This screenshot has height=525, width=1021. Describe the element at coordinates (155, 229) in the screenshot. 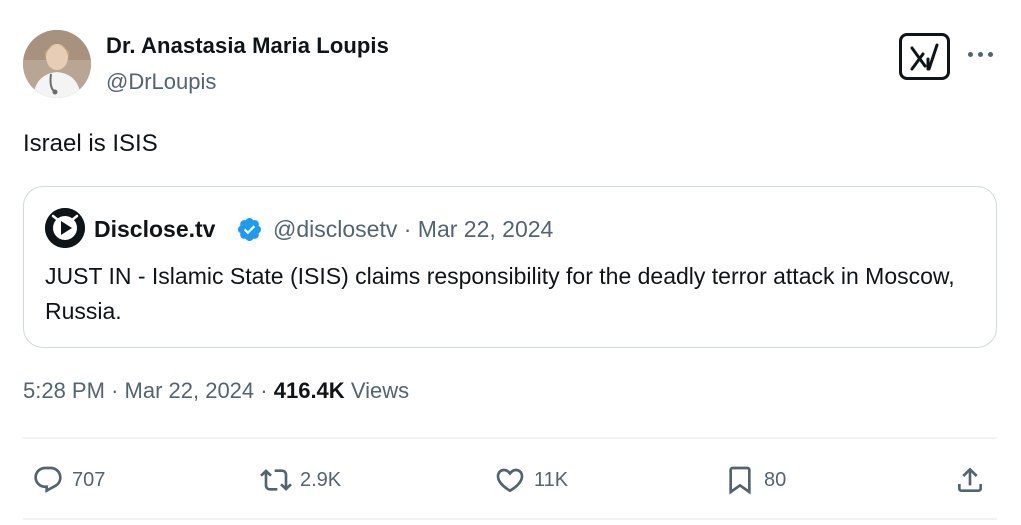

I see `quoted-author-name: Disclose.tv` at that location.